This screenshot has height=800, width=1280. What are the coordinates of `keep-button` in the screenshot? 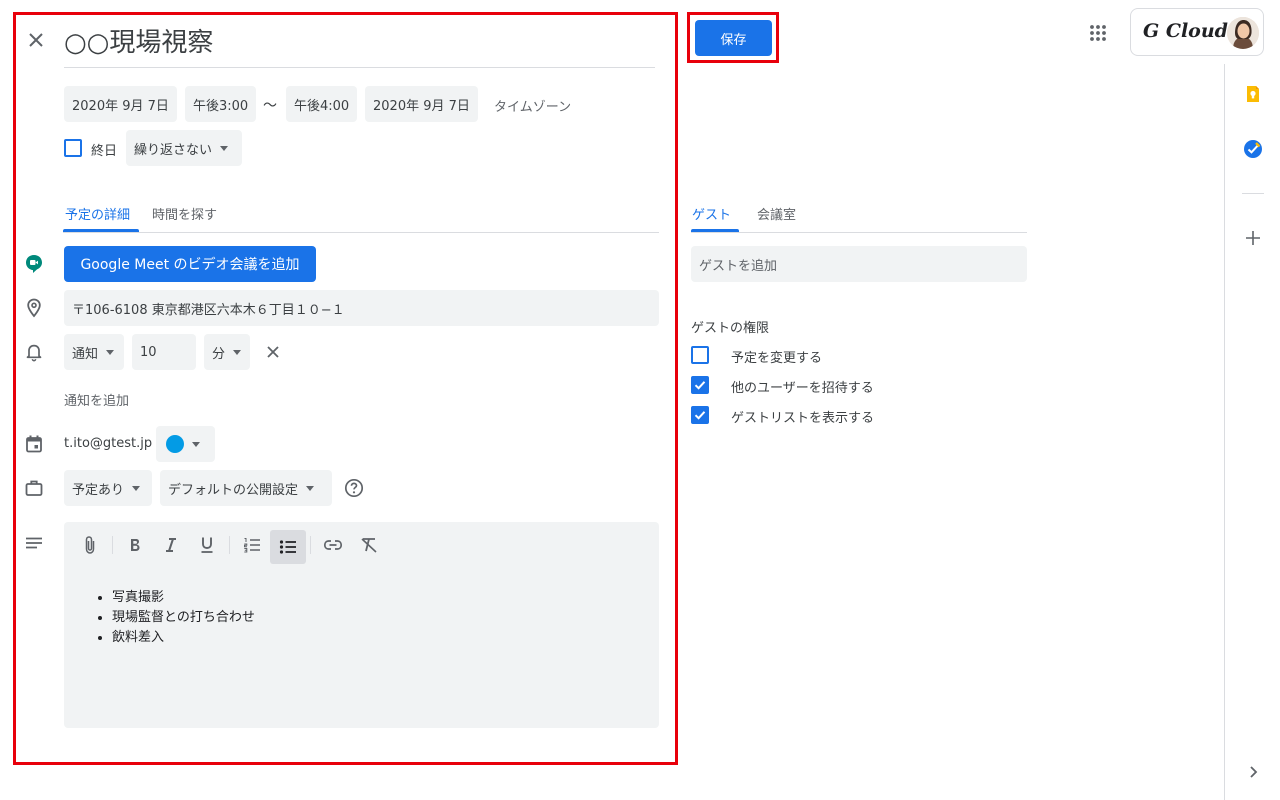 It's located at (1253, 94).